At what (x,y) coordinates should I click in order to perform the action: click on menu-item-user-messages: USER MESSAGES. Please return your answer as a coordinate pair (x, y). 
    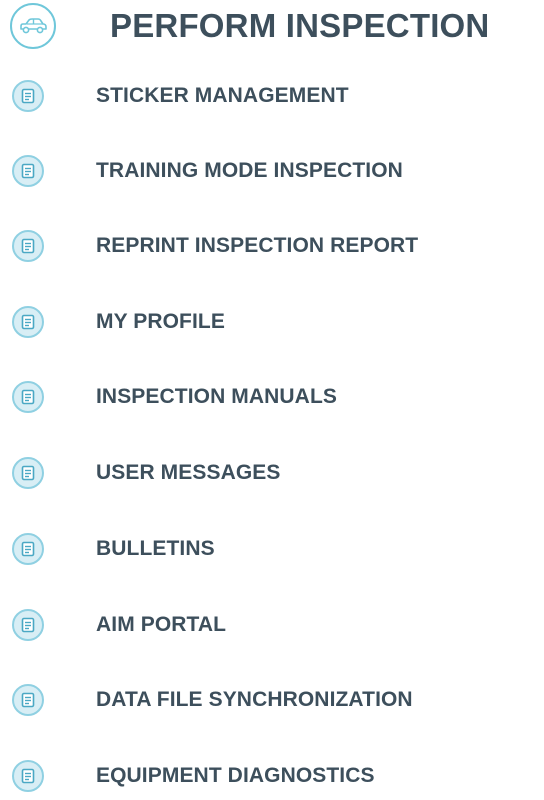
    Looking at the image, I should click on (272, 473).